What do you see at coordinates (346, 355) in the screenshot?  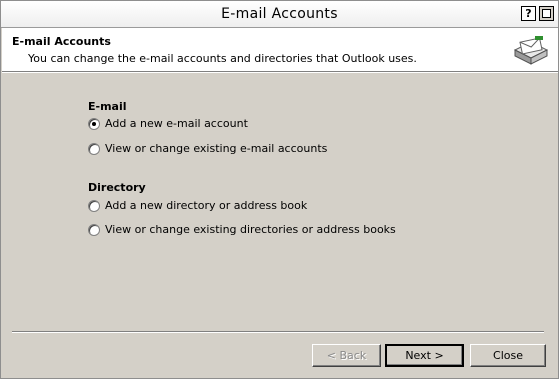 I see `back-button: < Back` at bounding box center [346, 355].